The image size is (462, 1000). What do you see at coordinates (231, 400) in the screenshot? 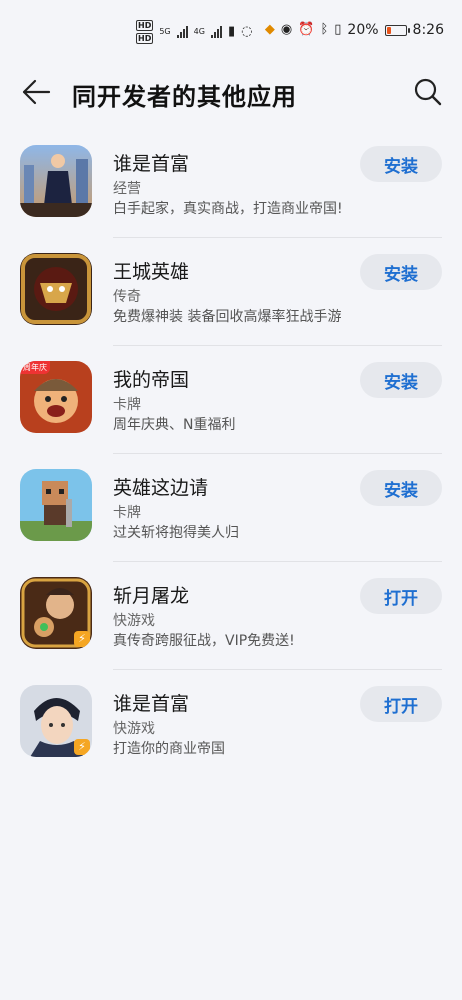
I see `list-item: 周年庆 我的帝国 卡牌 周年庆典、N重福利 安装` at bounding box center [231, 400].